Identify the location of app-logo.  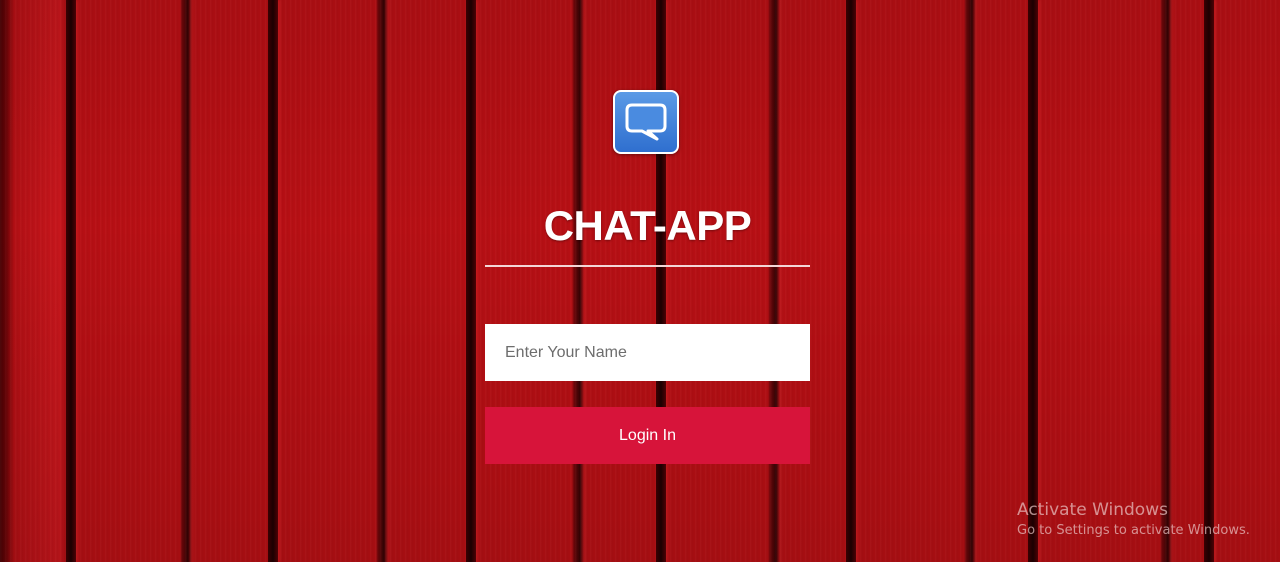
(646, 122).